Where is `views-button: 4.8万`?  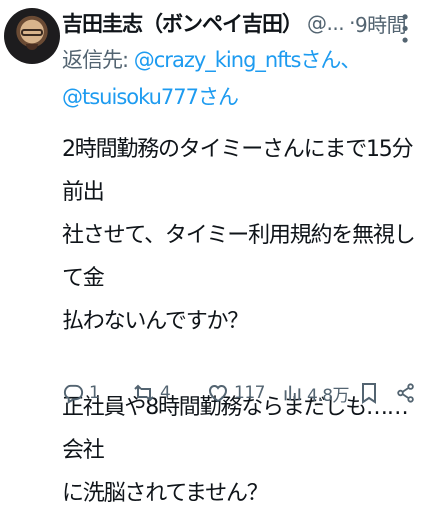
views-button: 4.8万 is located at coordinates (315, 393).